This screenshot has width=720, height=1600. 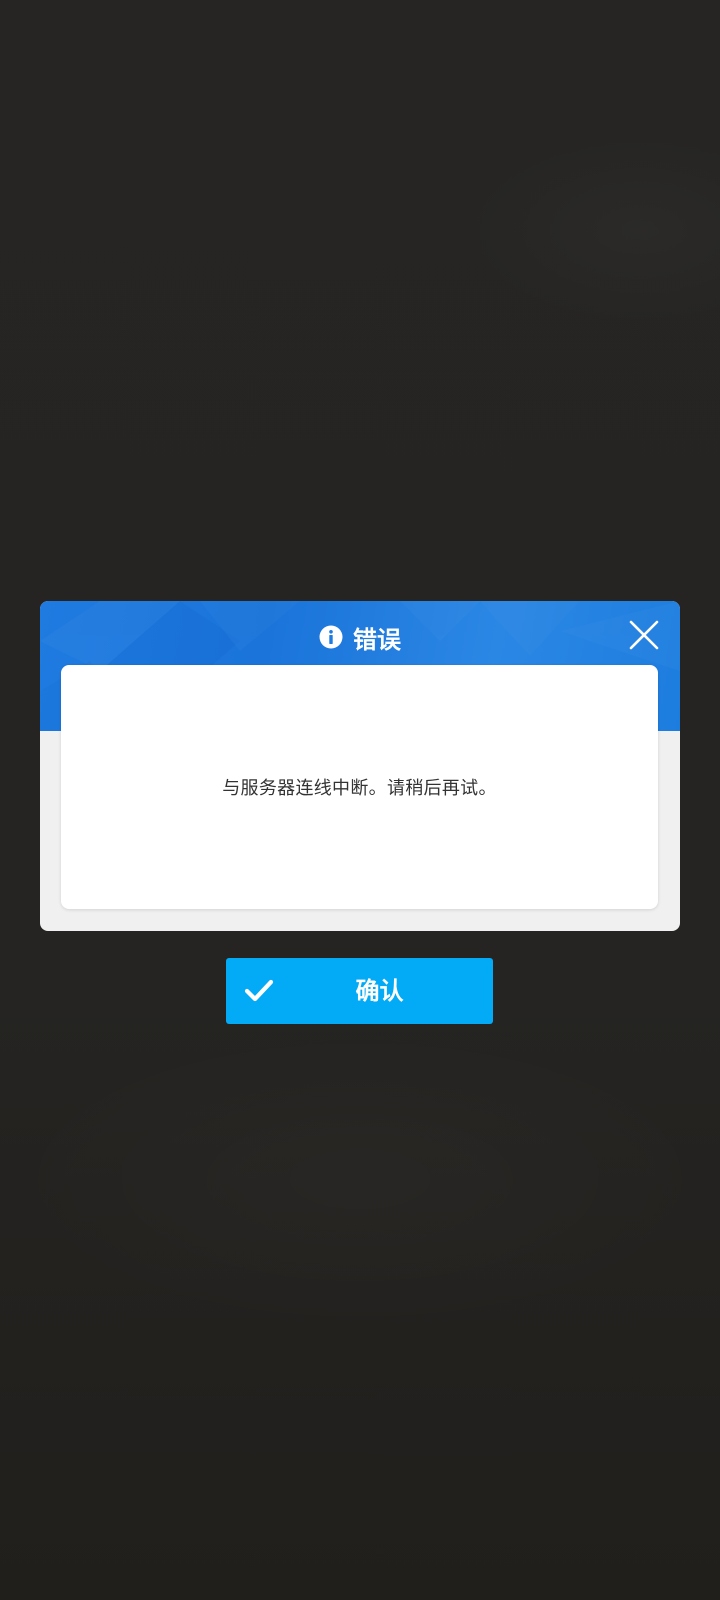 I want to click on confirm-button: 确认, so click(x=359, y=991).